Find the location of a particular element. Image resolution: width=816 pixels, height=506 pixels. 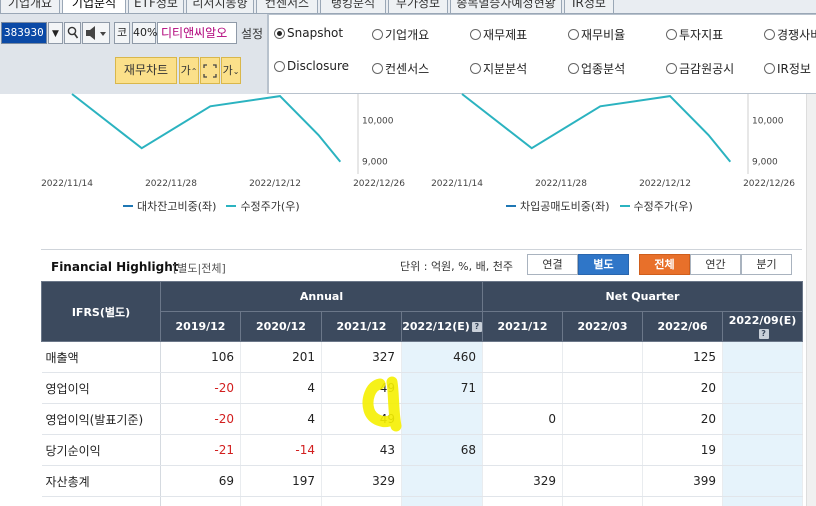

sound-button is located at coordinates (96, 33).